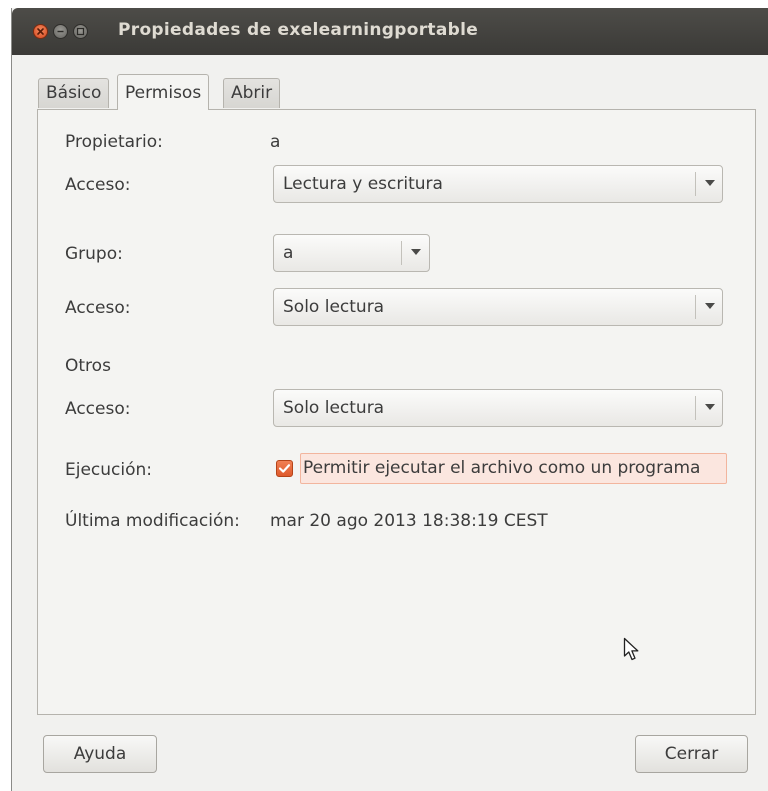 Image resolution: width=768 pixels, height=791 pixels. What do you see at coordinates (498, 184) in the screenshot?
I see `owner-access-select: Lectura y escritura` at bounding box center [498, 184].